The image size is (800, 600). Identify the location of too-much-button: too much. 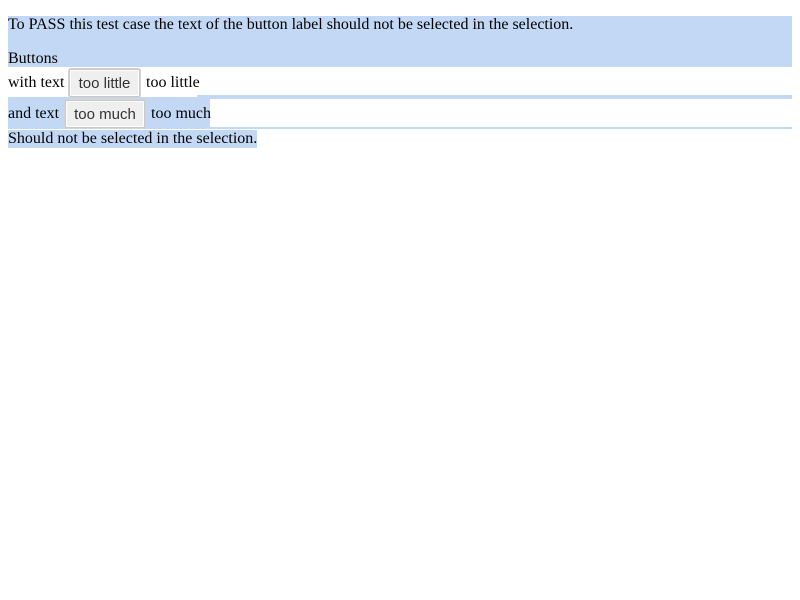
(105, 114).